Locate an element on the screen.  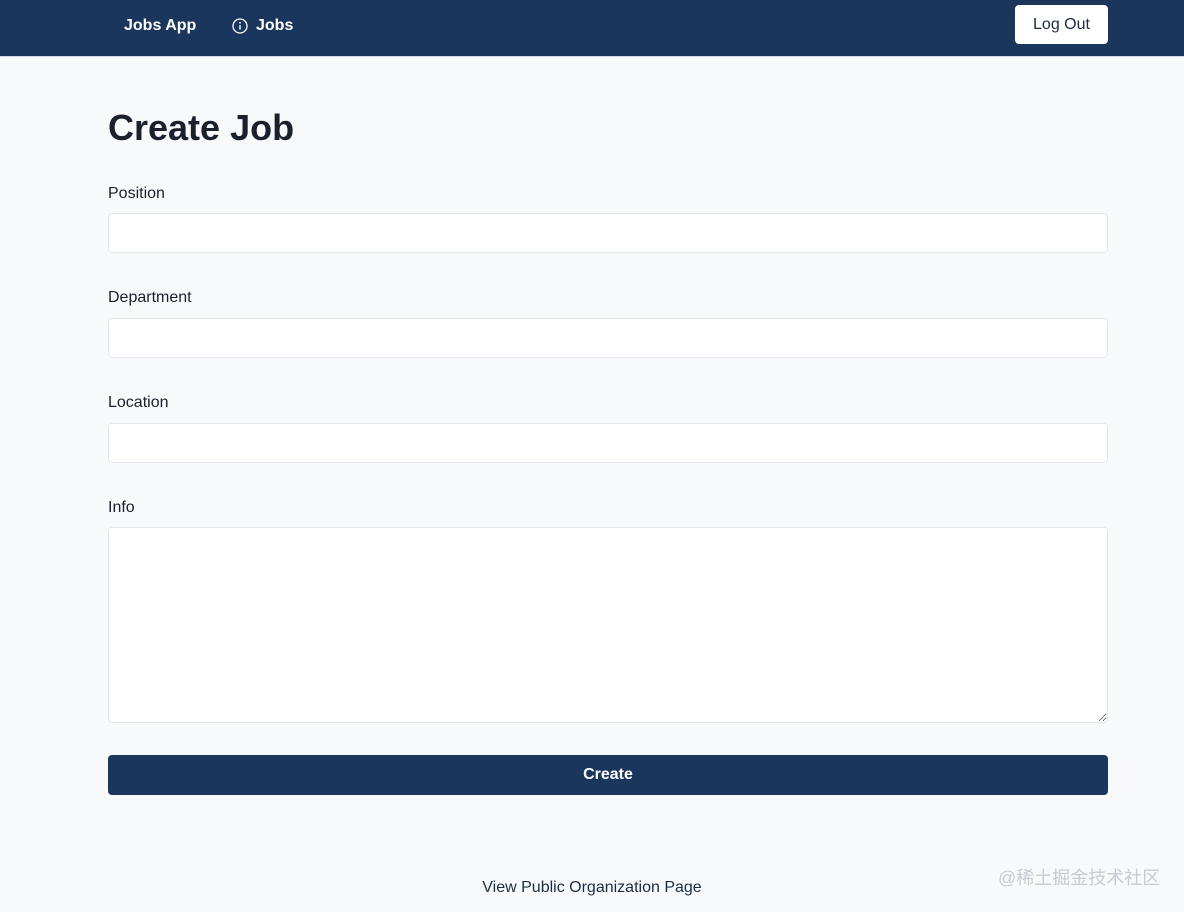
department-input is located at coordinates (608, 338).